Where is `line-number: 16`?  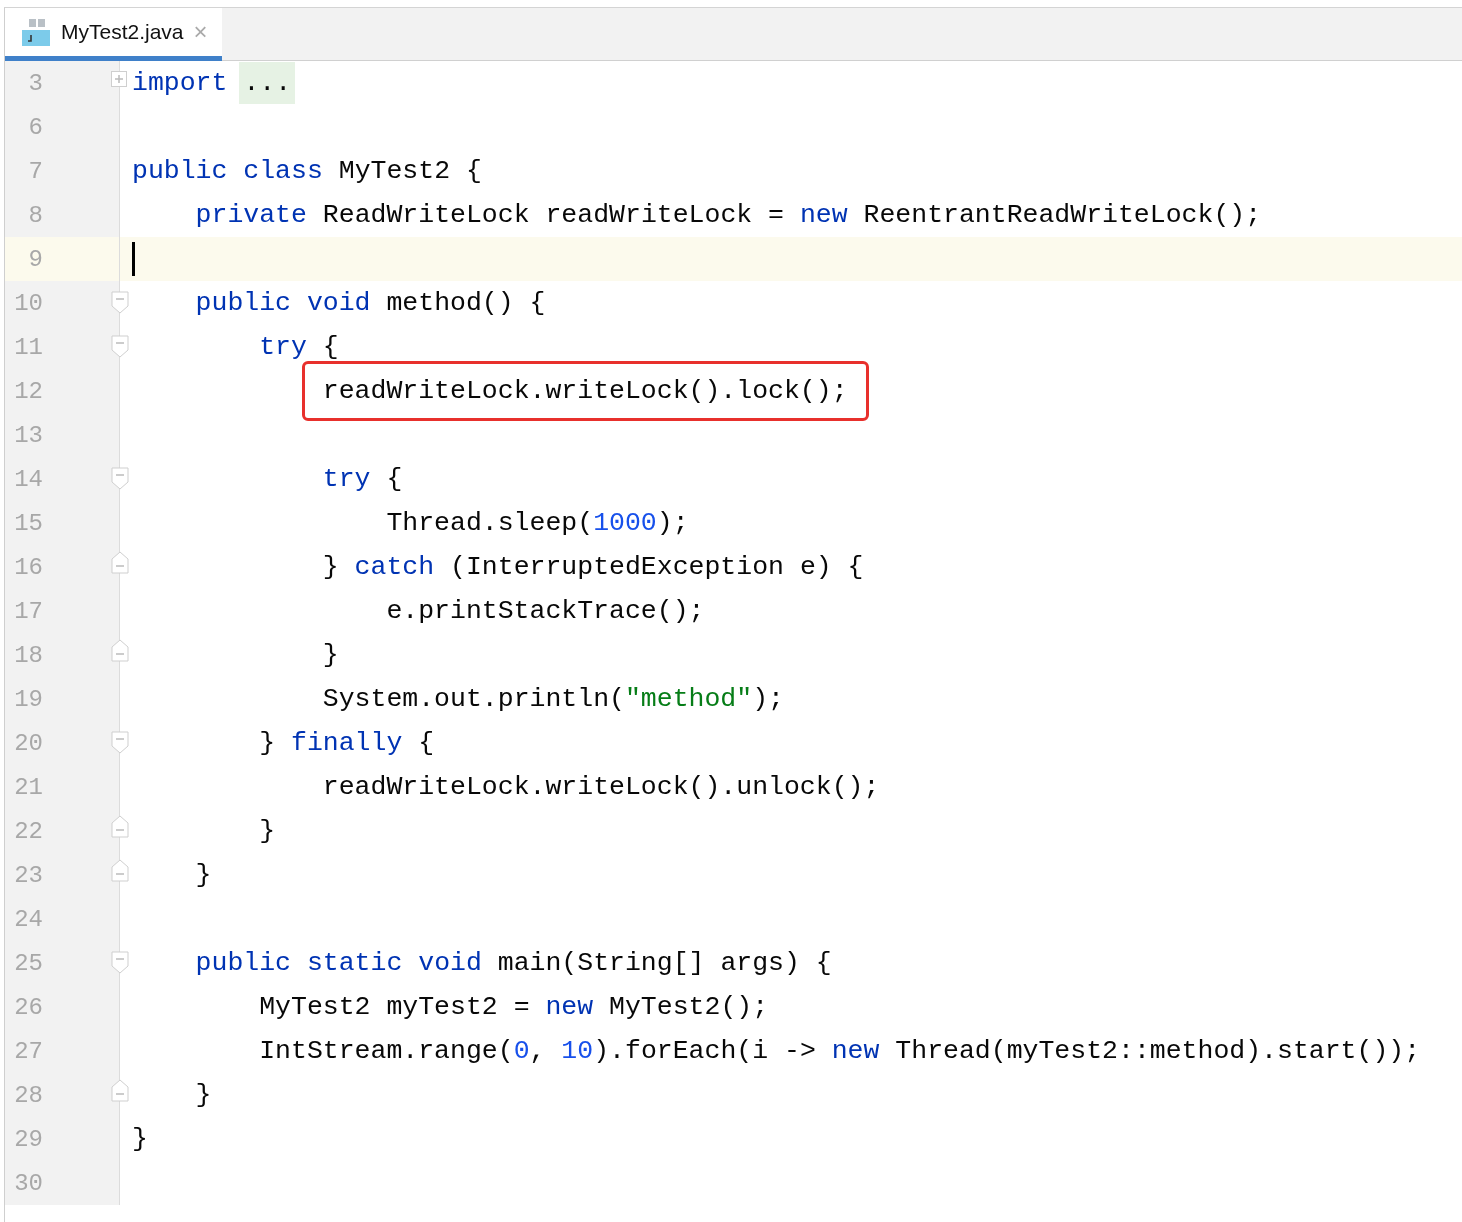 line-number: 16 is located at coordinates (62, 567).